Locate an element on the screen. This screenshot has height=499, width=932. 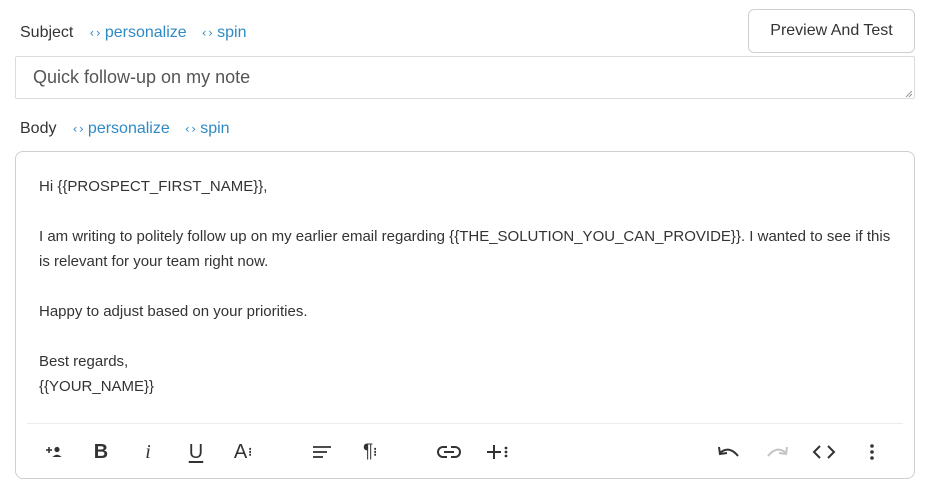
undo-button is located at coordinates (729, 452).